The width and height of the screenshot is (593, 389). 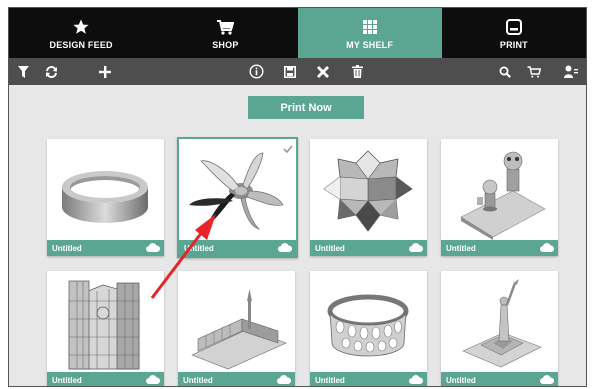 What do you see at coordinates (513, 27) in the screenshot?
I see `printer-icon` at bounding box center [513, 27].